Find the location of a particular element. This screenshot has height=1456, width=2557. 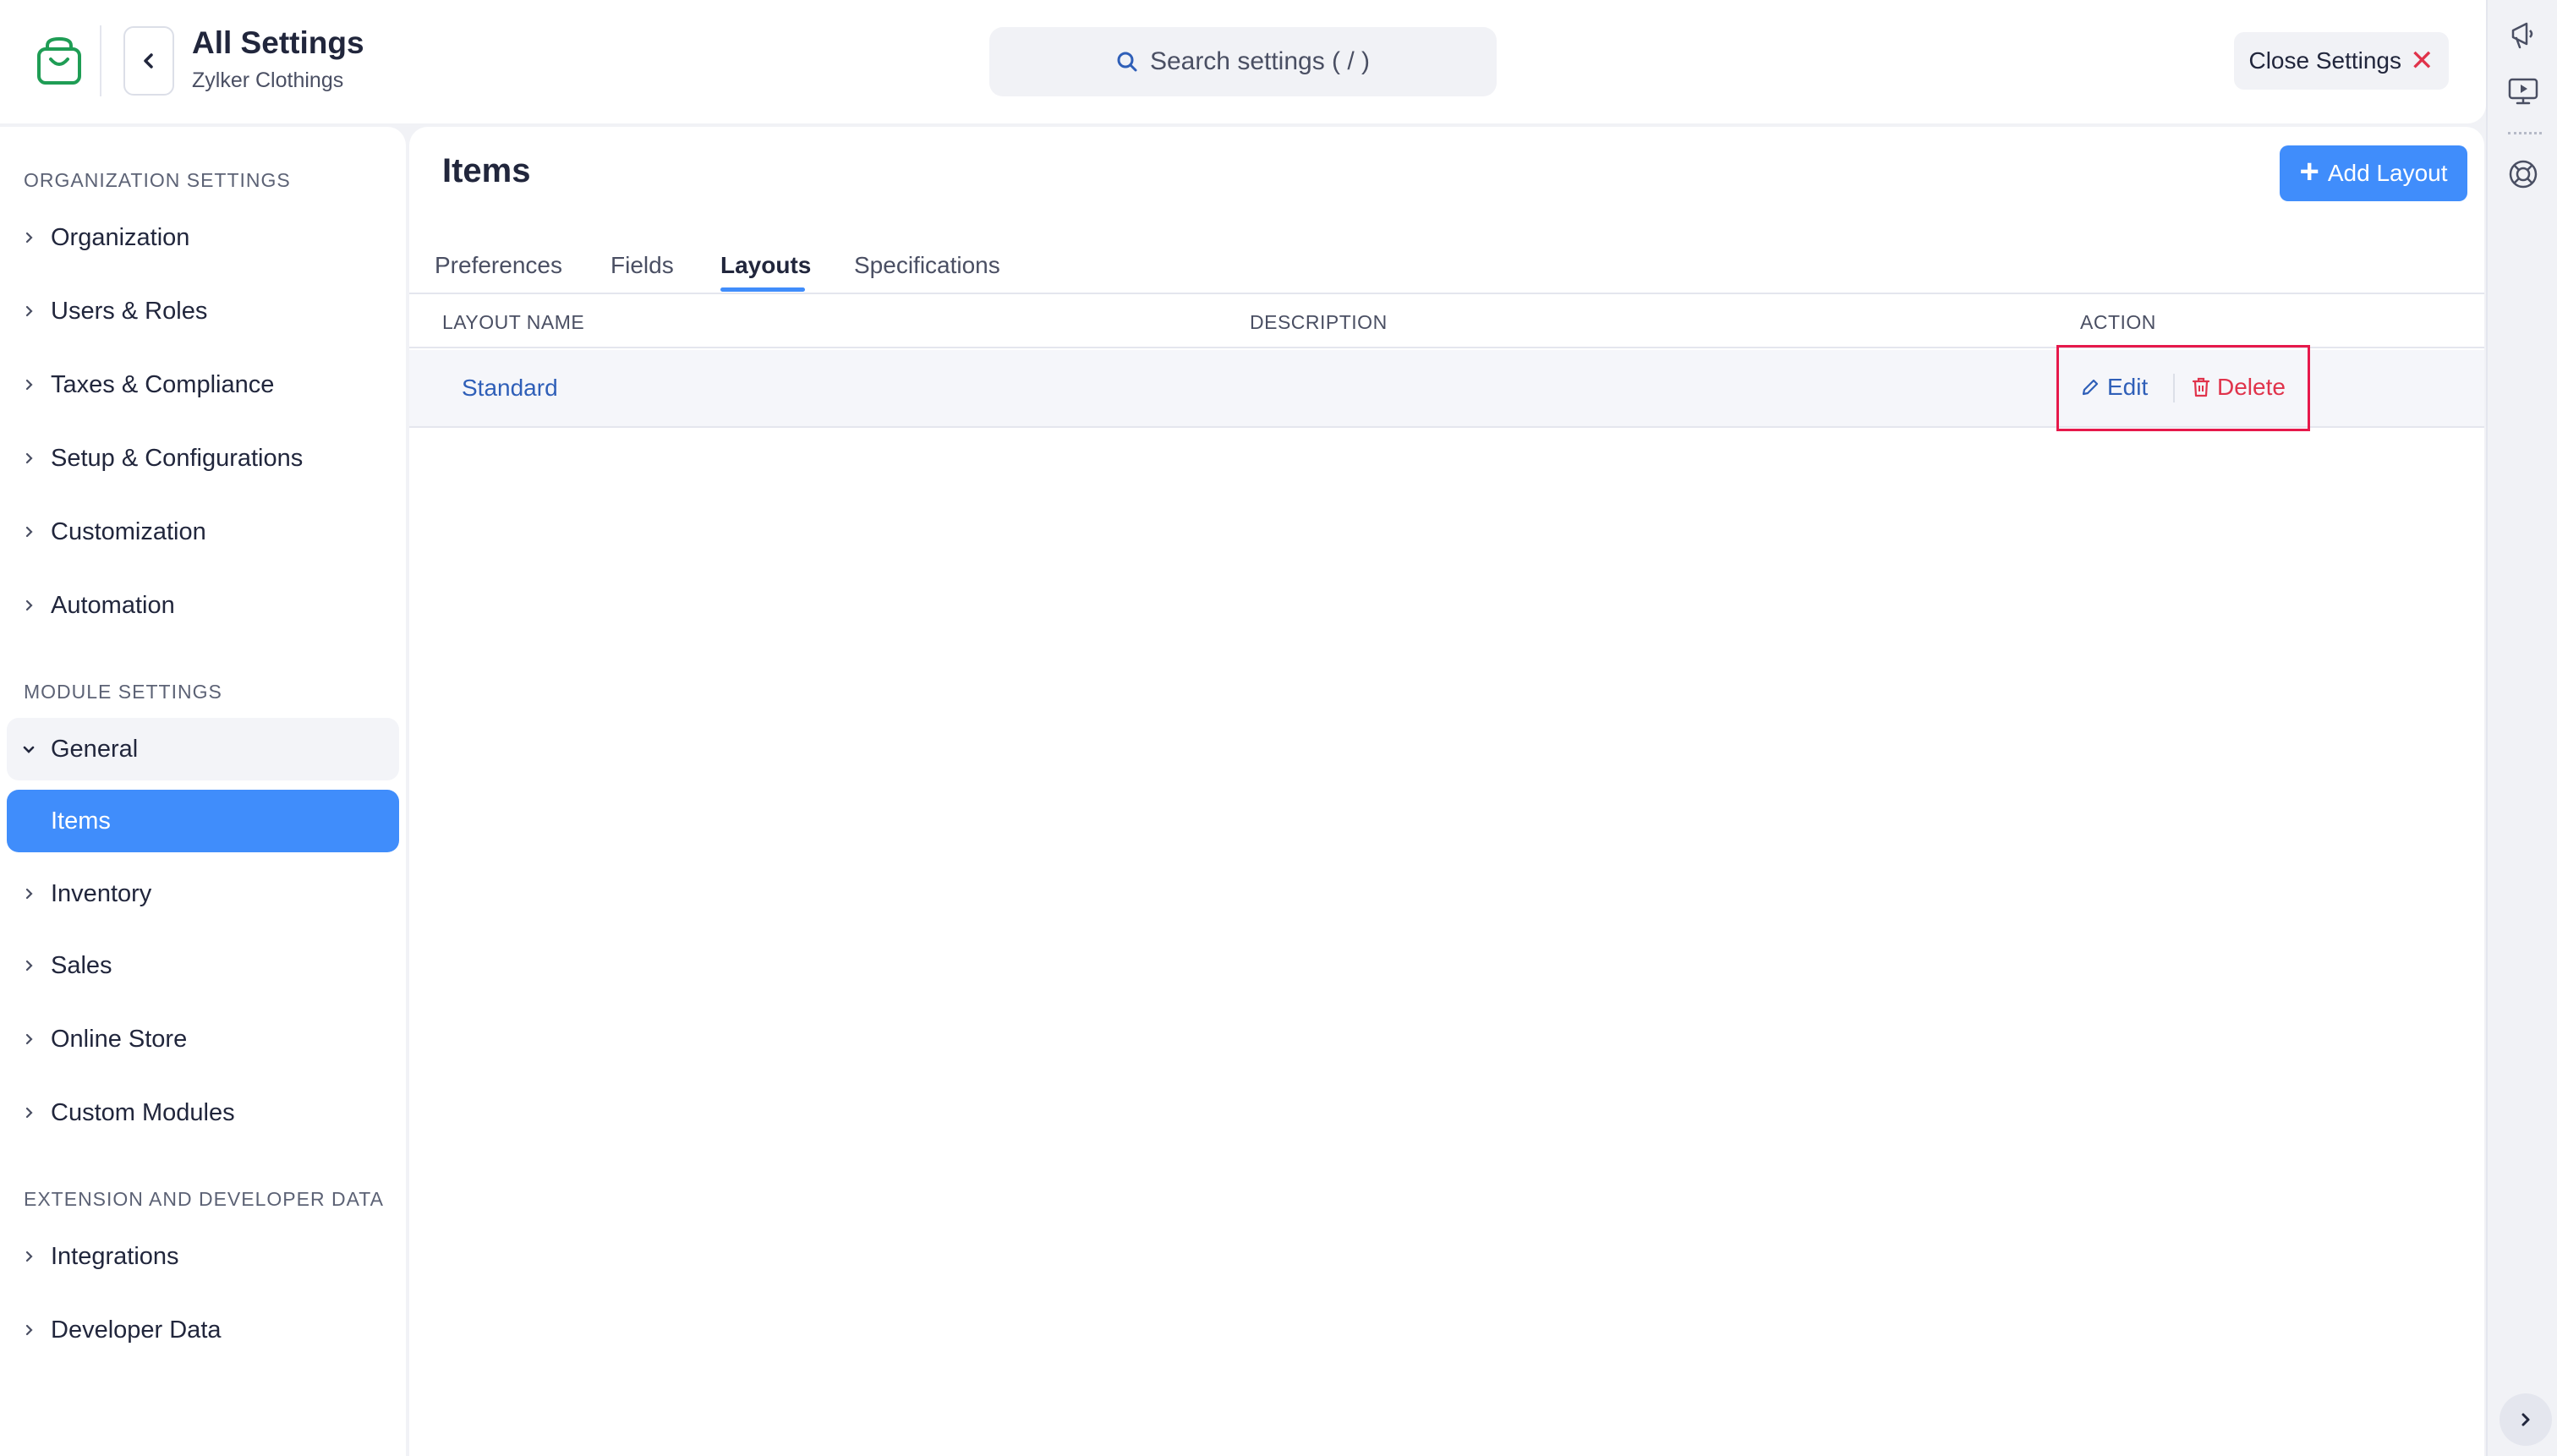

sidebar-item-items: Items is located at coordinates (203, 821).